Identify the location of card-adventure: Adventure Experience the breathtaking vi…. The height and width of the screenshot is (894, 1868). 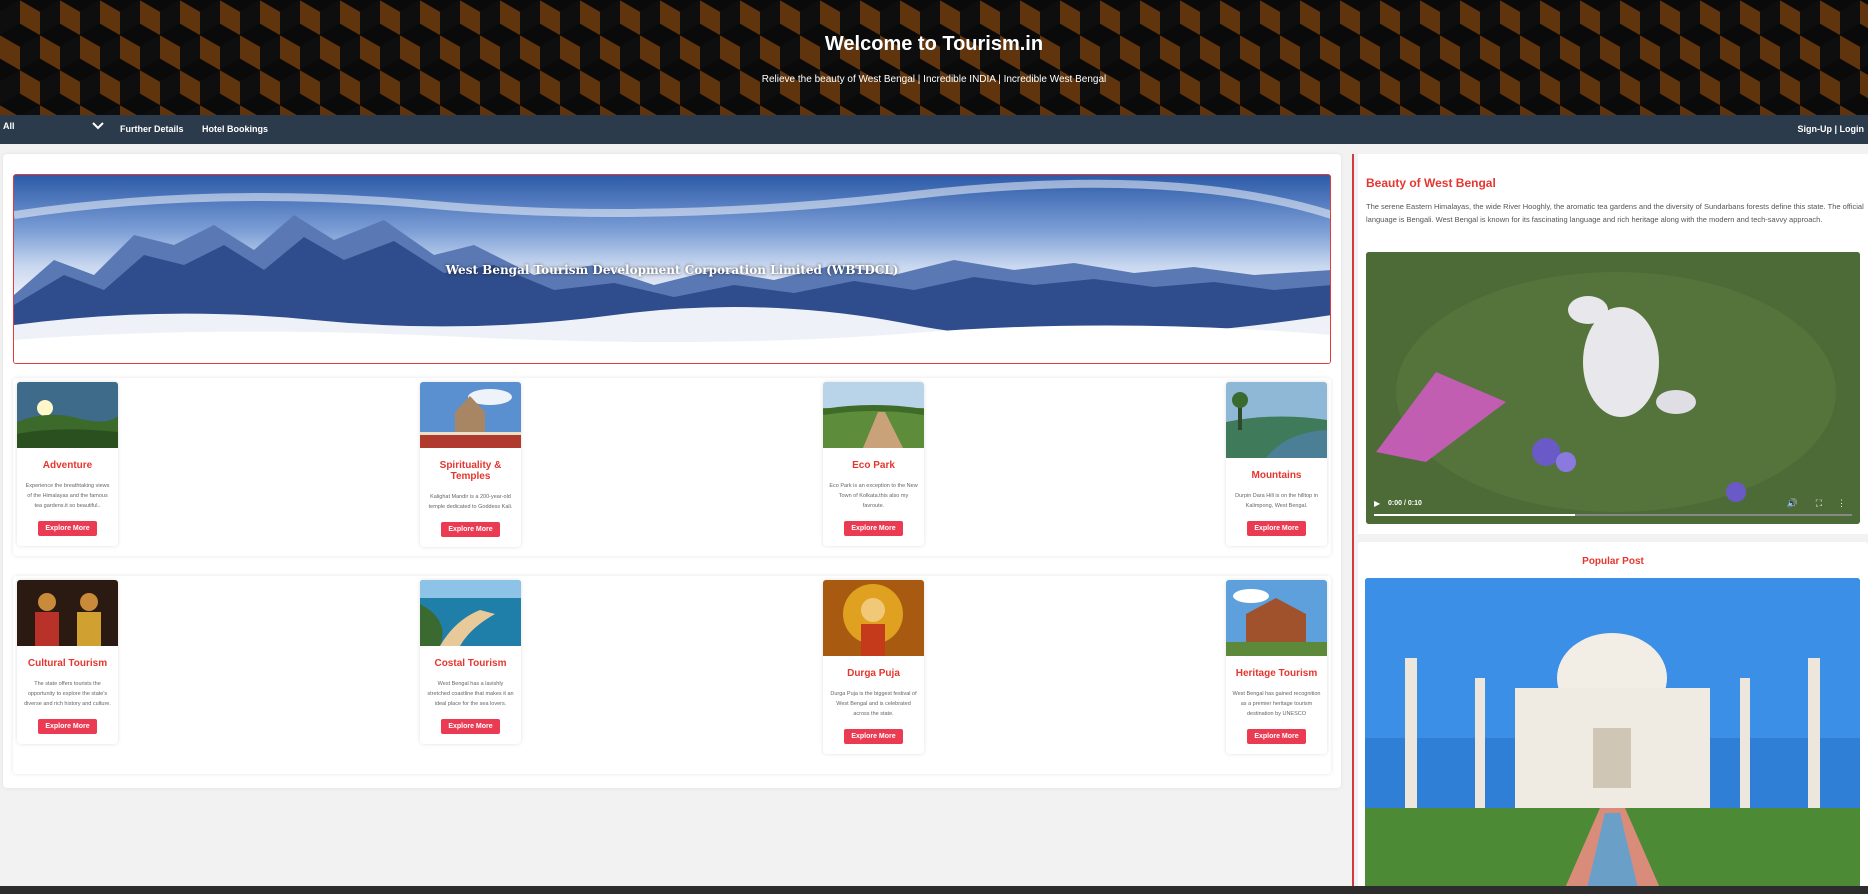
(67, 464).